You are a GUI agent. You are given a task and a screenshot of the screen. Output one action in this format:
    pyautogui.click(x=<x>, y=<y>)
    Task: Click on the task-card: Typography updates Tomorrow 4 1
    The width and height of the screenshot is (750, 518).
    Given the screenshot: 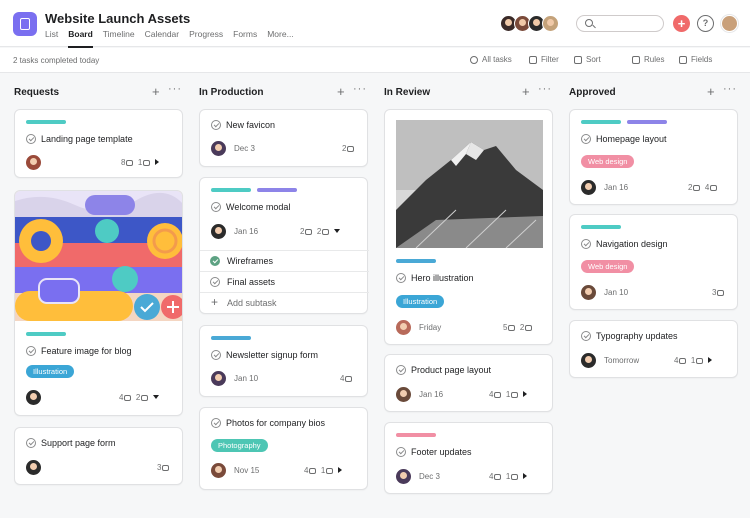 What is the action you would take?
    pyautogui.click(x=653, y=349)
    